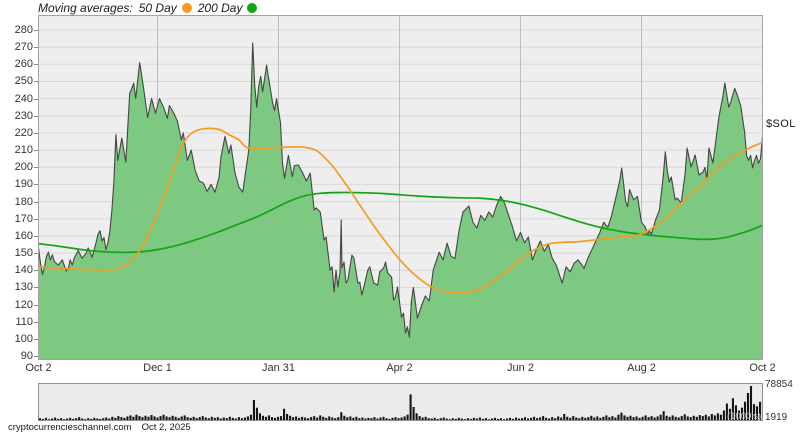  I want to click on y-tick-label: 100, so click(23, 338).